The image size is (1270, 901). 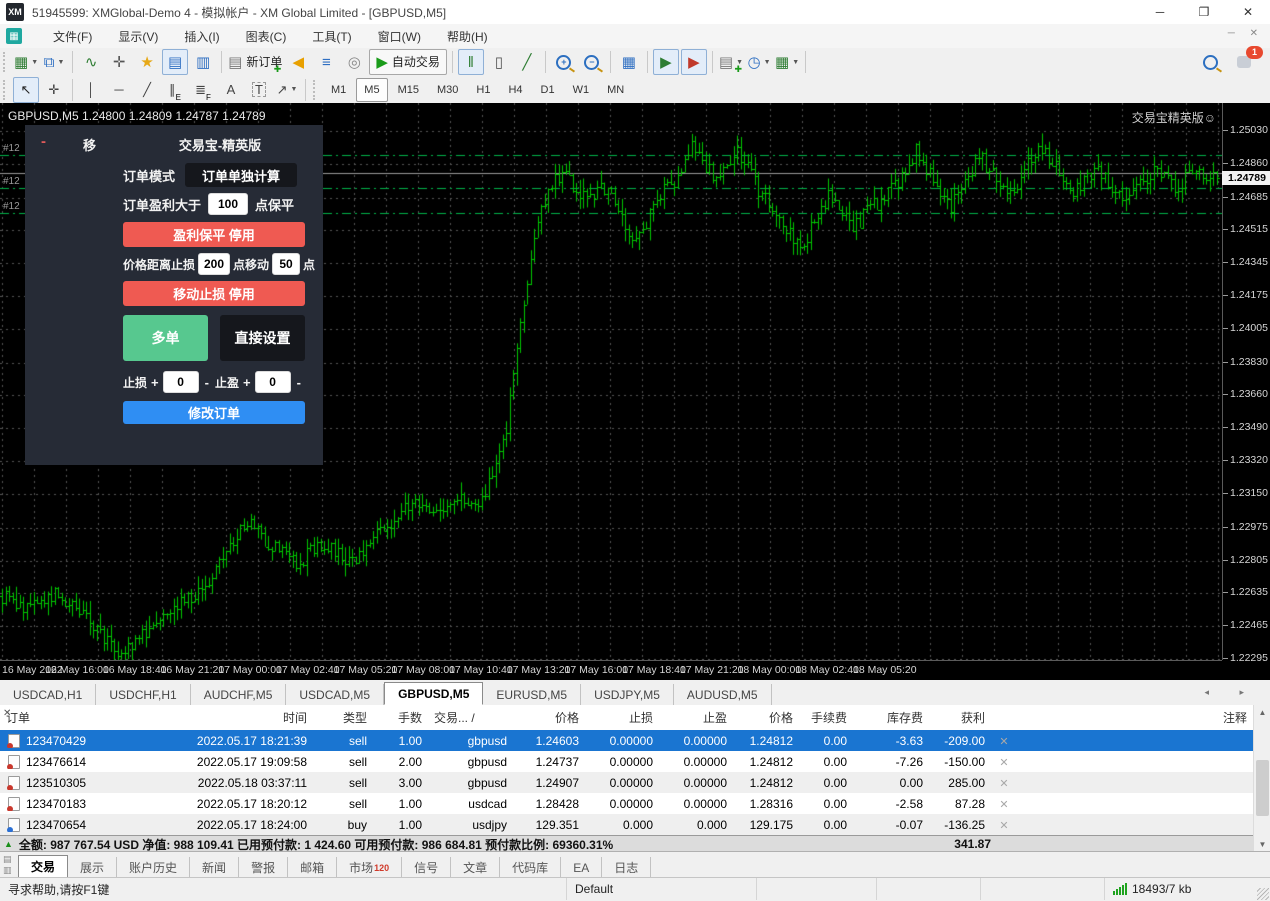 What do you see at coordinates (335, 694) in the screenshot?
I see `chart-tab-USDCAD-M5: USDCAD,M5` at bounding box center [335, 694].